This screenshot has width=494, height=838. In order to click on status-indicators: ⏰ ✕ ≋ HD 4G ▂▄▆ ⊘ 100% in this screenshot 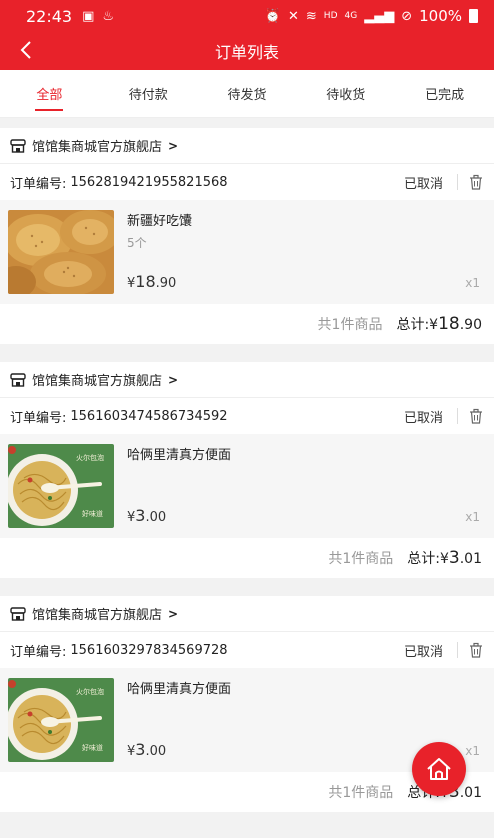, I will do `click(371, 16)`.